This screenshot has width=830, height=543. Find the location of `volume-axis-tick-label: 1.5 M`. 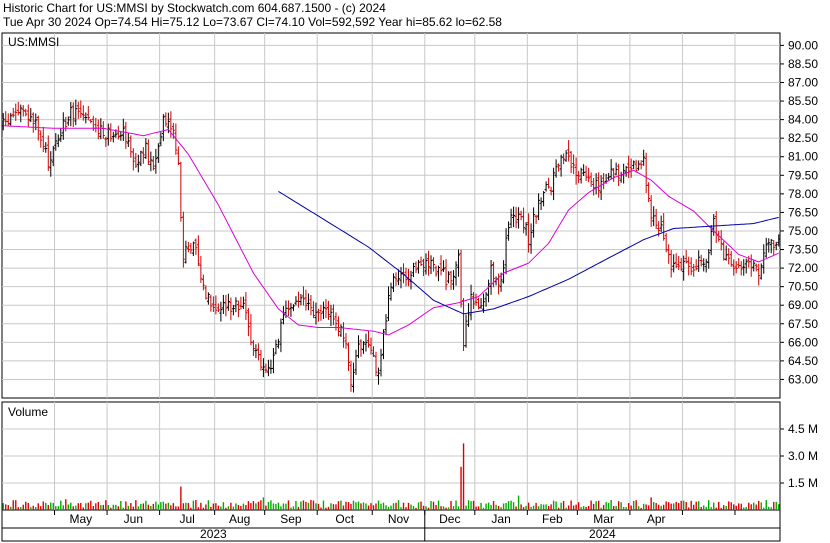

volume-axis-tick-label: 1.5 M is located at coordinates (803, 483).